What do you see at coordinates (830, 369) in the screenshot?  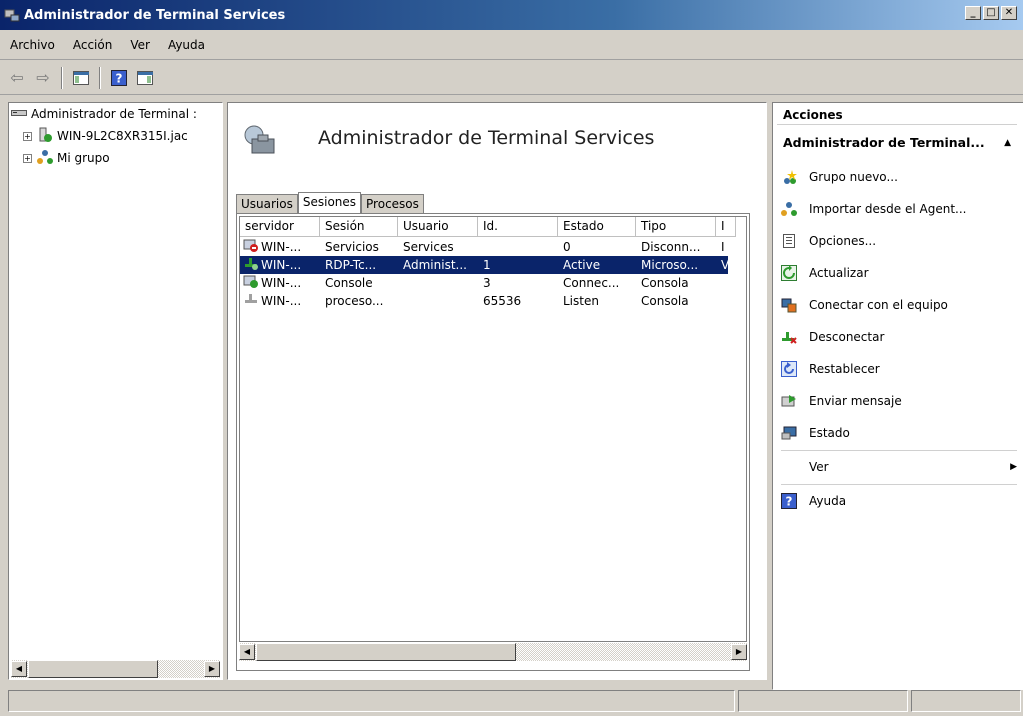 I see `action-restablecer: Restablecer` at bounding box center [830, 369].